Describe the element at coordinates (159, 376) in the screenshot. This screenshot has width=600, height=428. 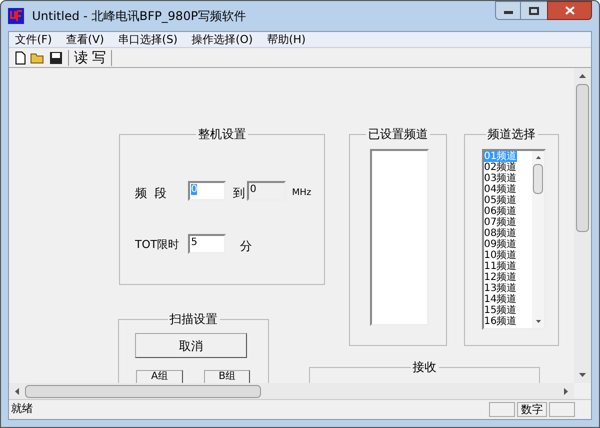
I see `group-a-button: A组` at that location.